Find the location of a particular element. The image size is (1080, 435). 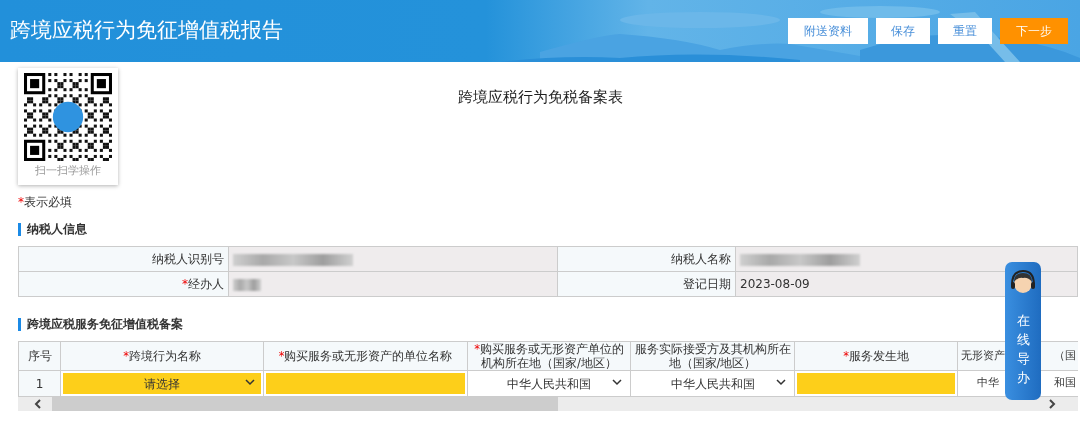

field-label: 纳税人名称 is located at coordinates (646, 259).